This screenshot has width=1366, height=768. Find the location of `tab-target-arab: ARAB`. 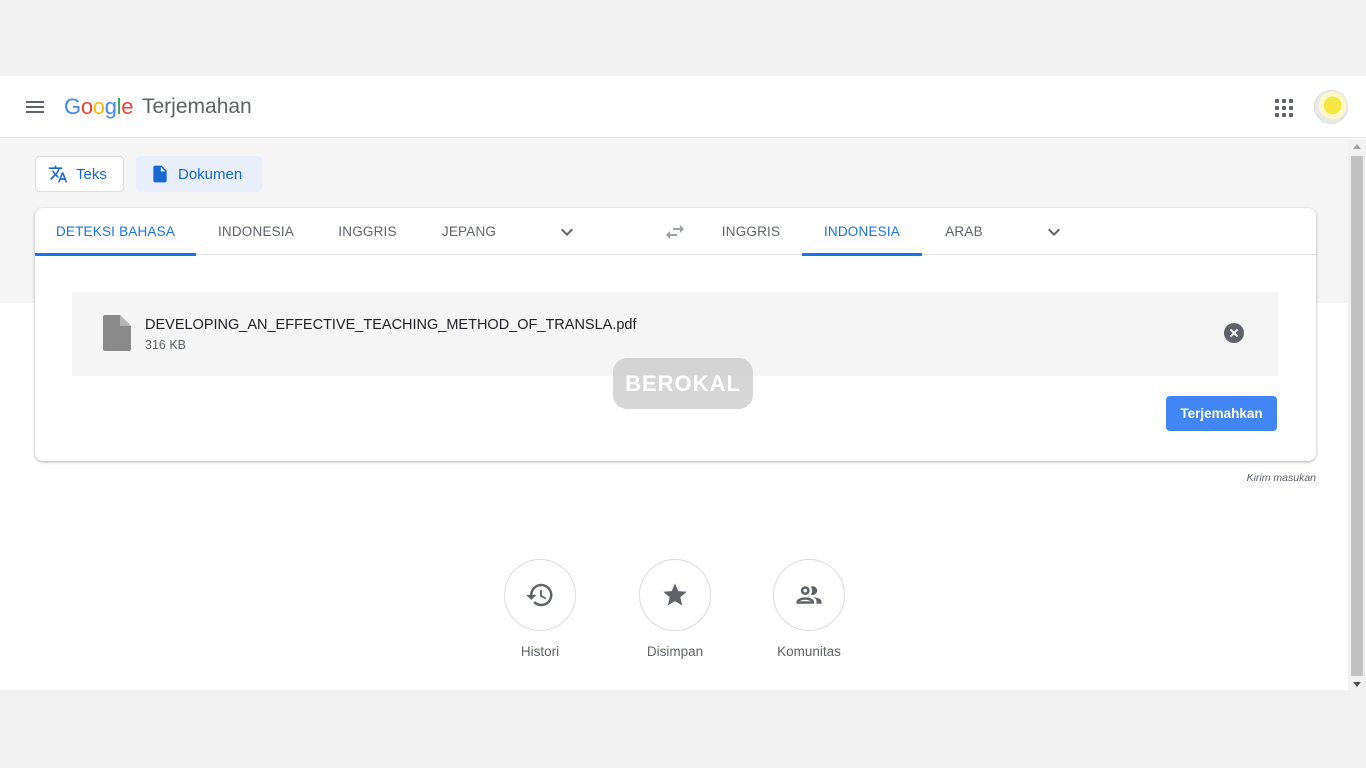

tab-target-arab: ARAB is located at coordinates (964, 231).